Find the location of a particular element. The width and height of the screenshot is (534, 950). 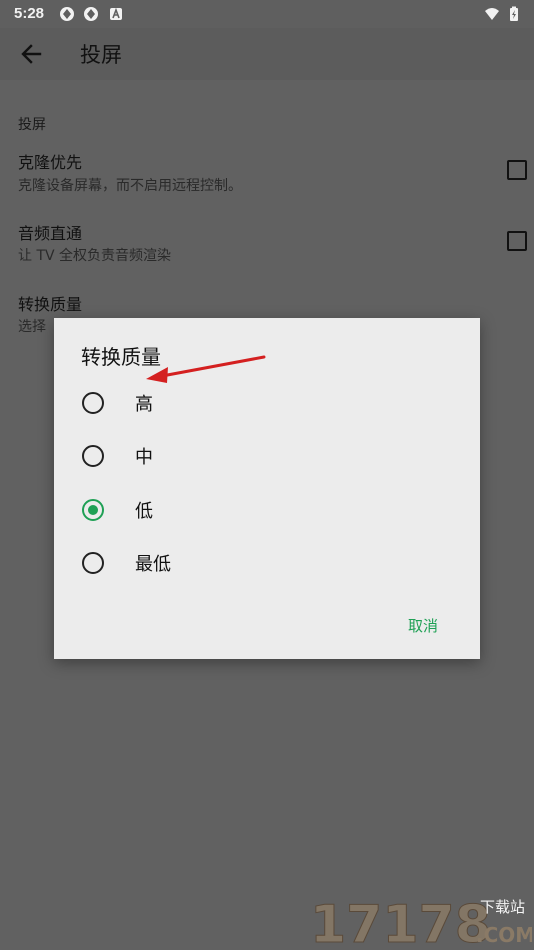

option-label: 低 is located at coordinates (144, 511).